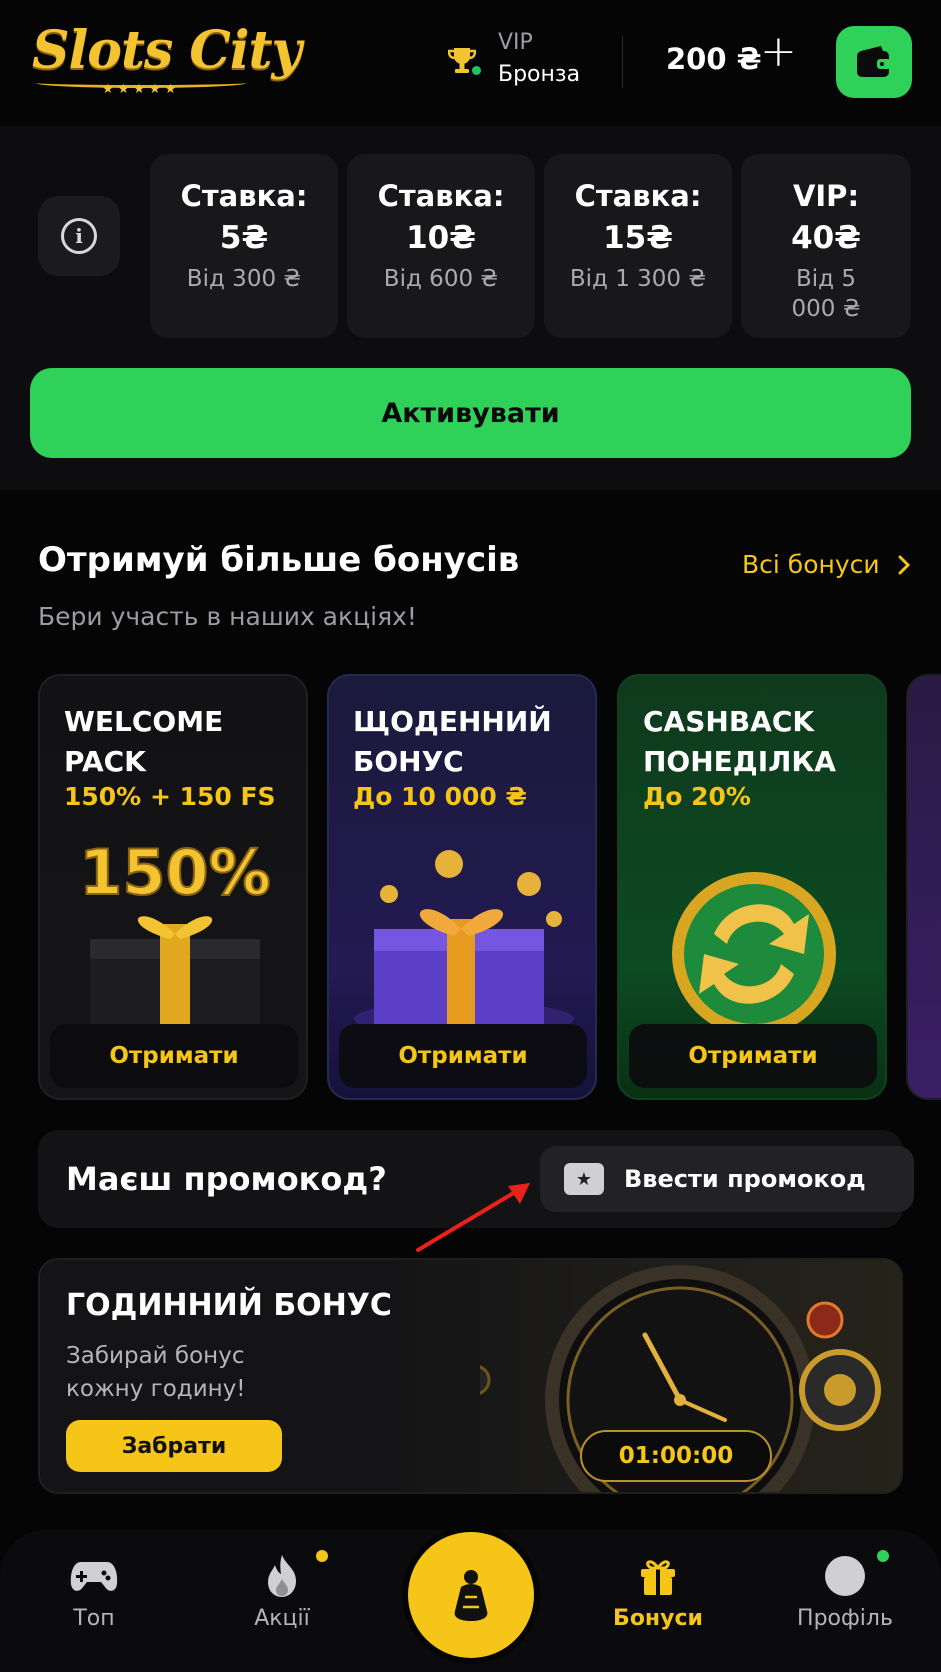 This screenshot has height=1672, width=941. Describe the element at coordinates (754, 948) in the screenshot. I see `cashback-coin-art` at that location.